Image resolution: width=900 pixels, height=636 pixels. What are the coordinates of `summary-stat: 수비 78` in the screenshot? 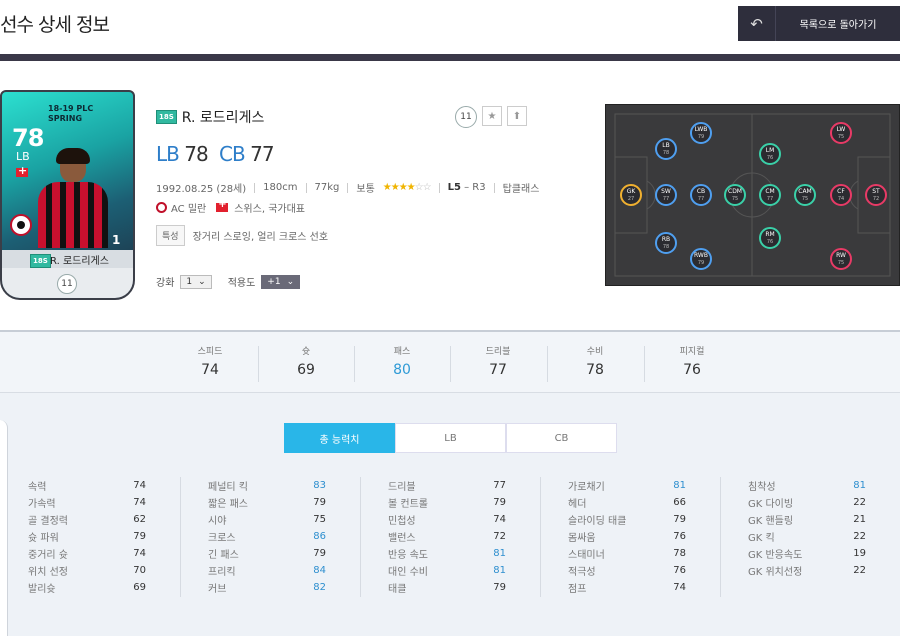 It's located at (595, 362).